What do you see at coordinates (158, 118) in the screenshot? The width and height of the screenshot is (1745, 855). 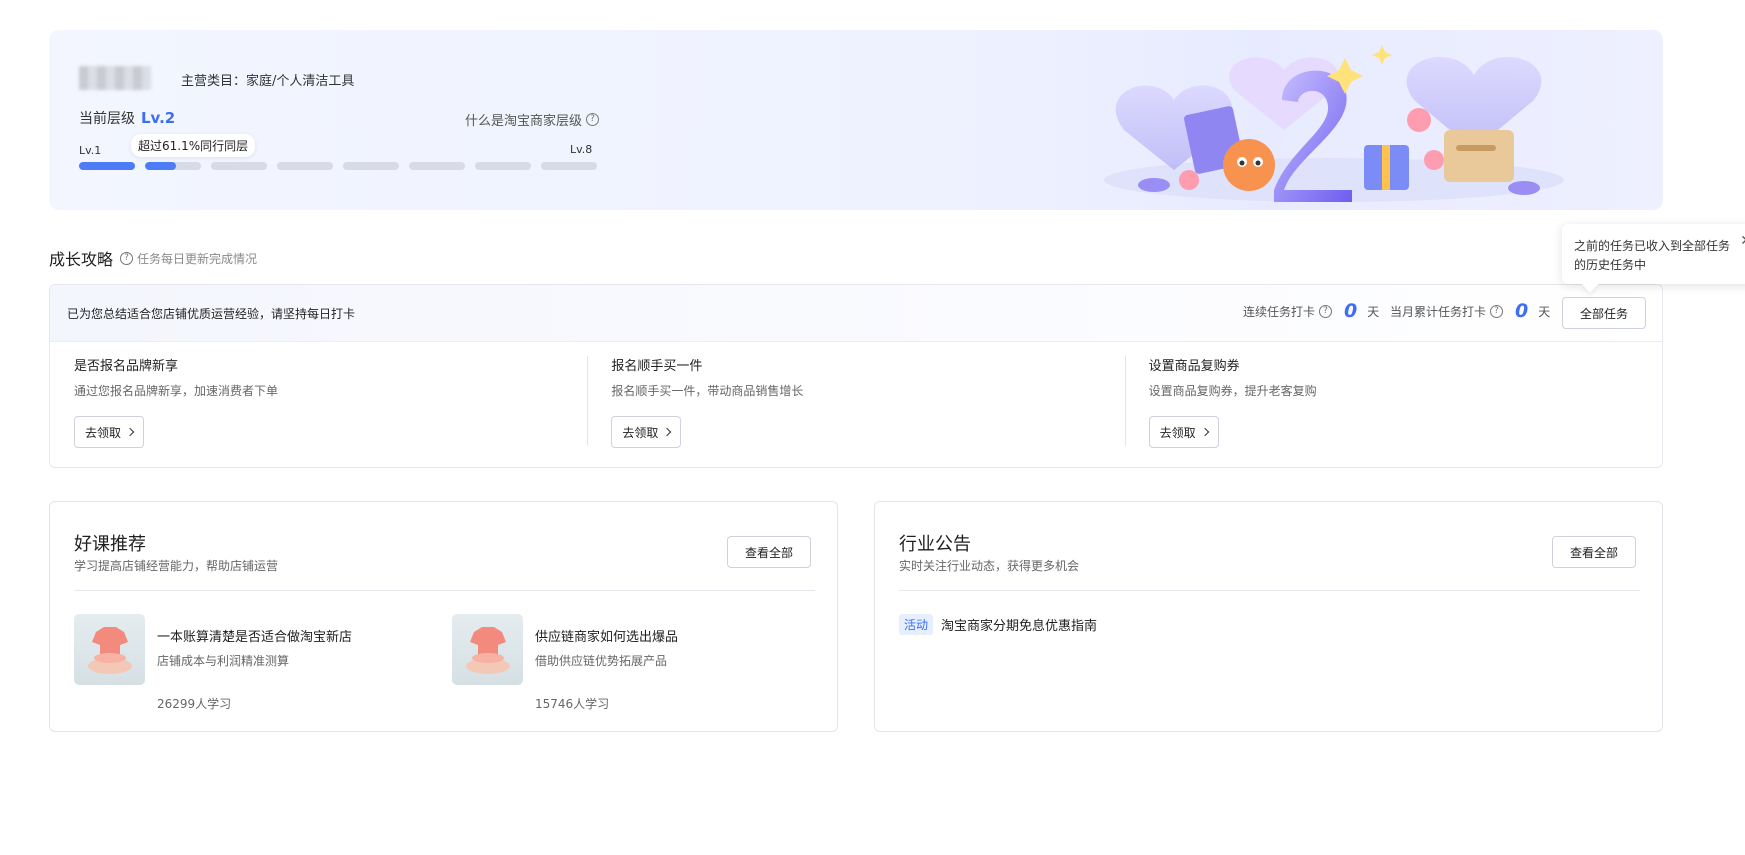 I see `current-level-value: Lv.2` at bounding box center [158, 118].